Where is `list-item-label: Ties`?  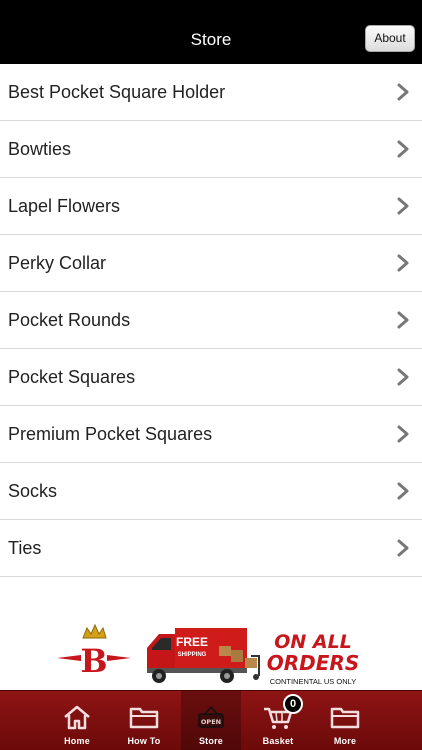 list-item-label: Ties is located at coordinates (25, 548).